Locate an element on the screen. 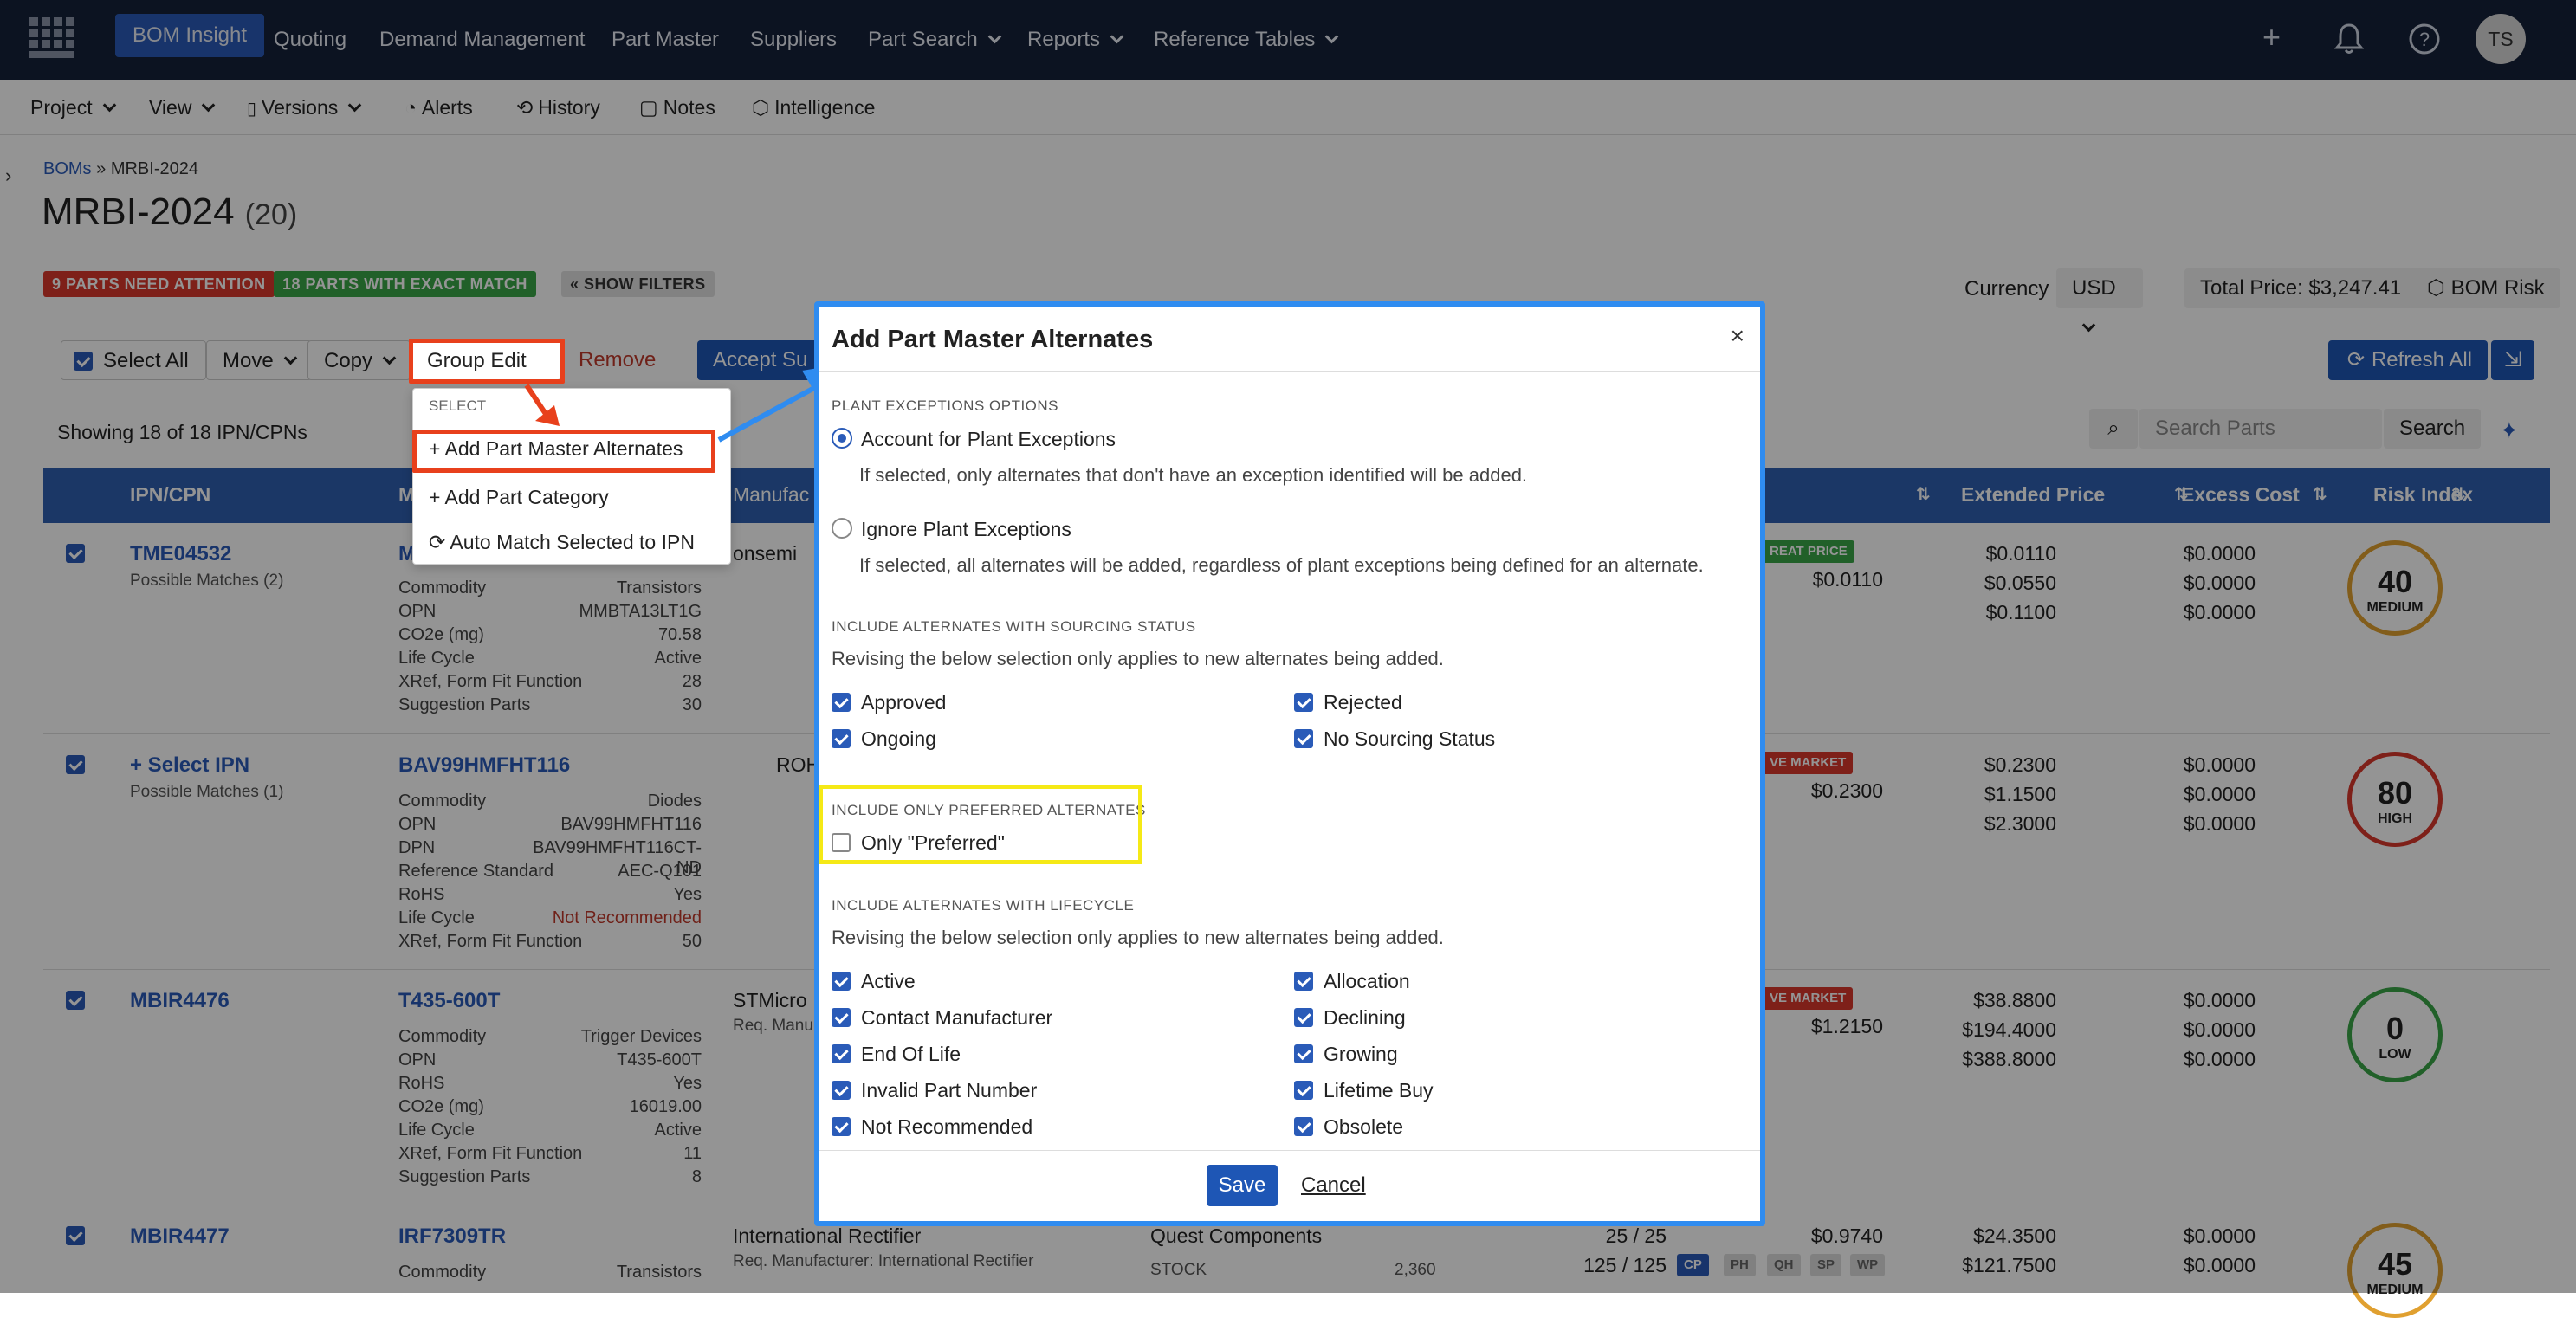 The height and width of the screenshot is (1318, 2576). label-ongoing: Ongoing is located at coordinates (898, 739).